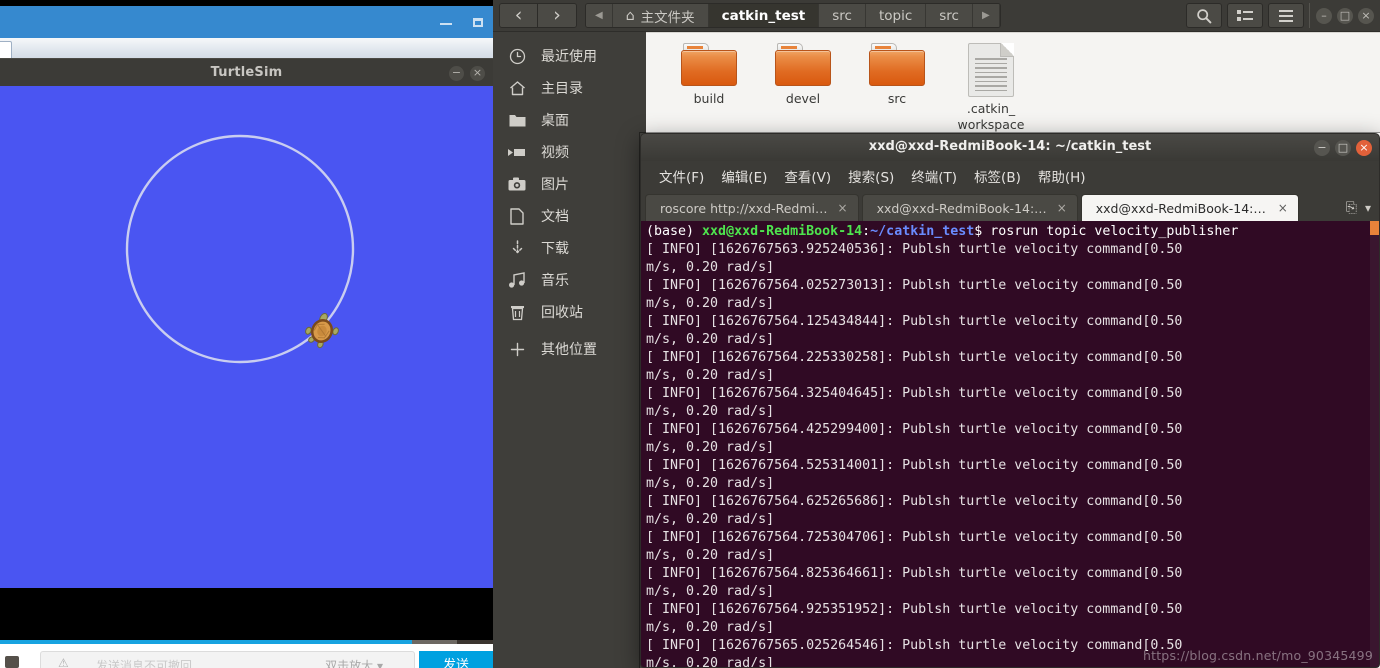  What do you see at coordinates (557, 15) in the screenshot?
I see `forward-button: ›` at bounding box center [557, 15].